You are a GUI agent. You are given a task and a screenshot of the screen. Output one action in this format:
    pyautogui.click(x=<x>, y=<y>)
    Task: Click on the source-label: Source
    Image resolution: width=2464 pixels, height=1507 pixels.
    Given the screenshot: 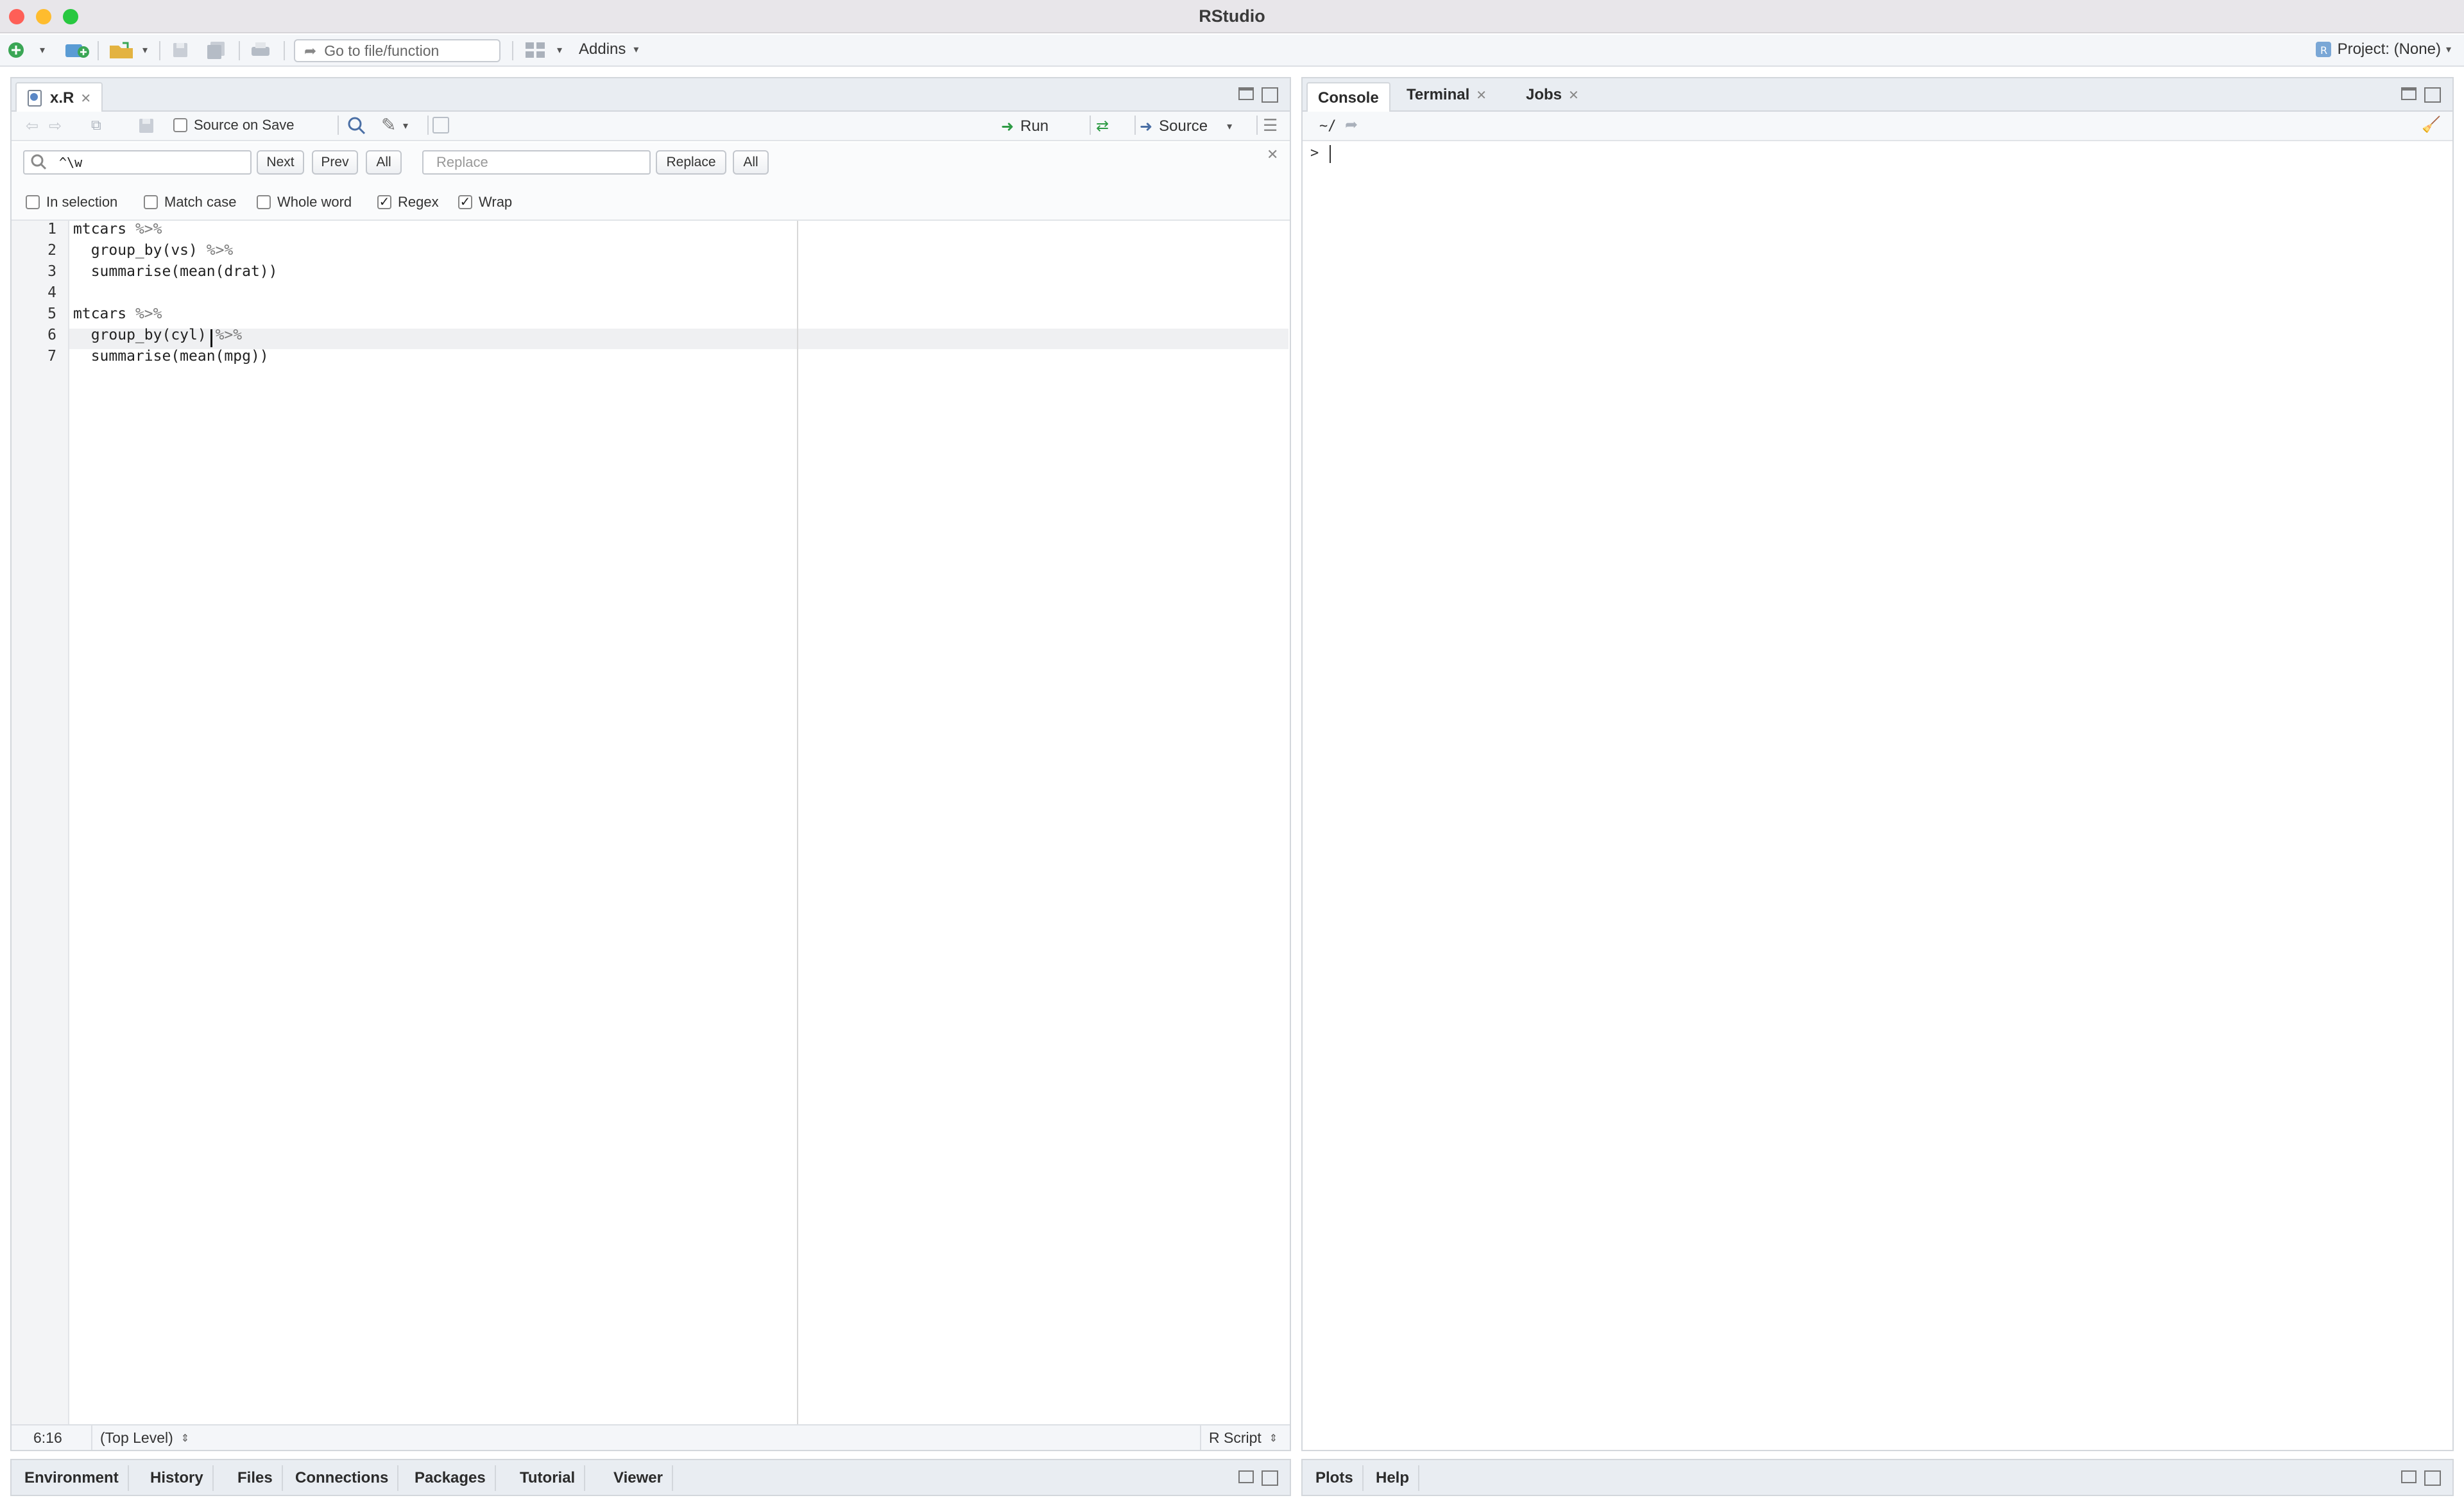 What is the action you would take?
    pyautogui.click(x=1184, y=126)
    